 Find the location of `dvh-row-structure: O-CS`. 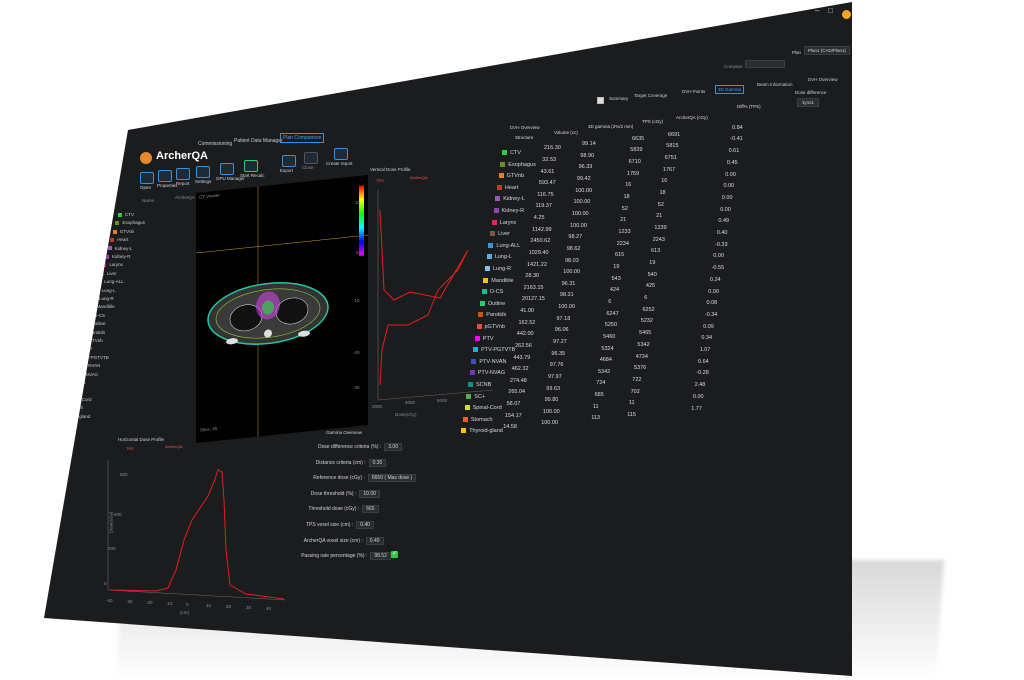

dvh-row-structure: O-CS is located at coordinates (492, 293).